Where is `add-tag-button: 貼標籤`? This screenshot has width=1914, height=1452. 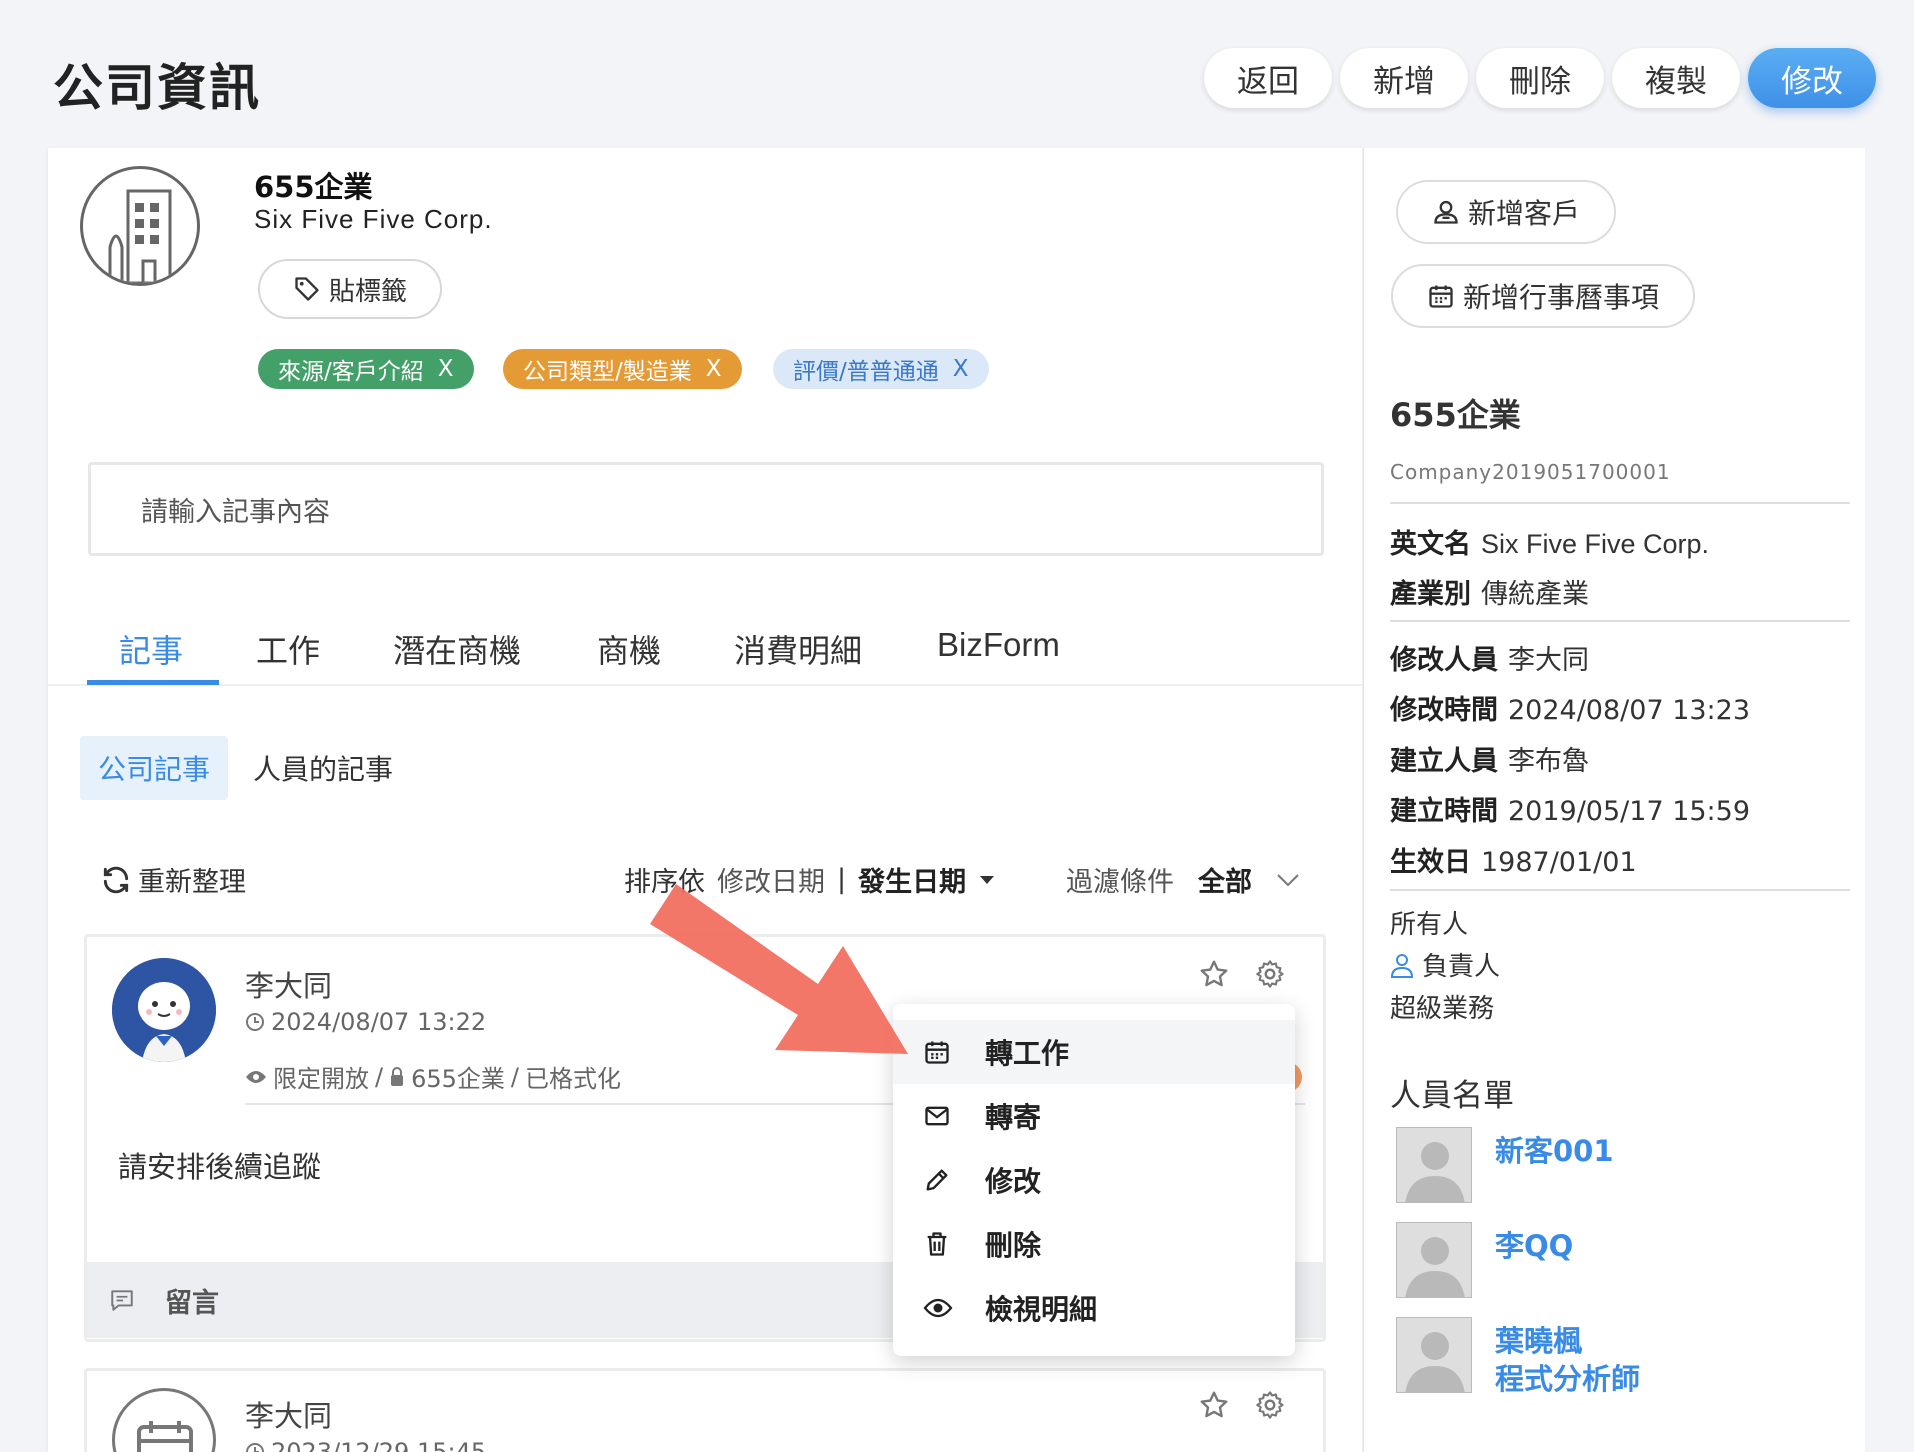 add-tag-button: 貼標籤 is located at coordinates (350, 289).